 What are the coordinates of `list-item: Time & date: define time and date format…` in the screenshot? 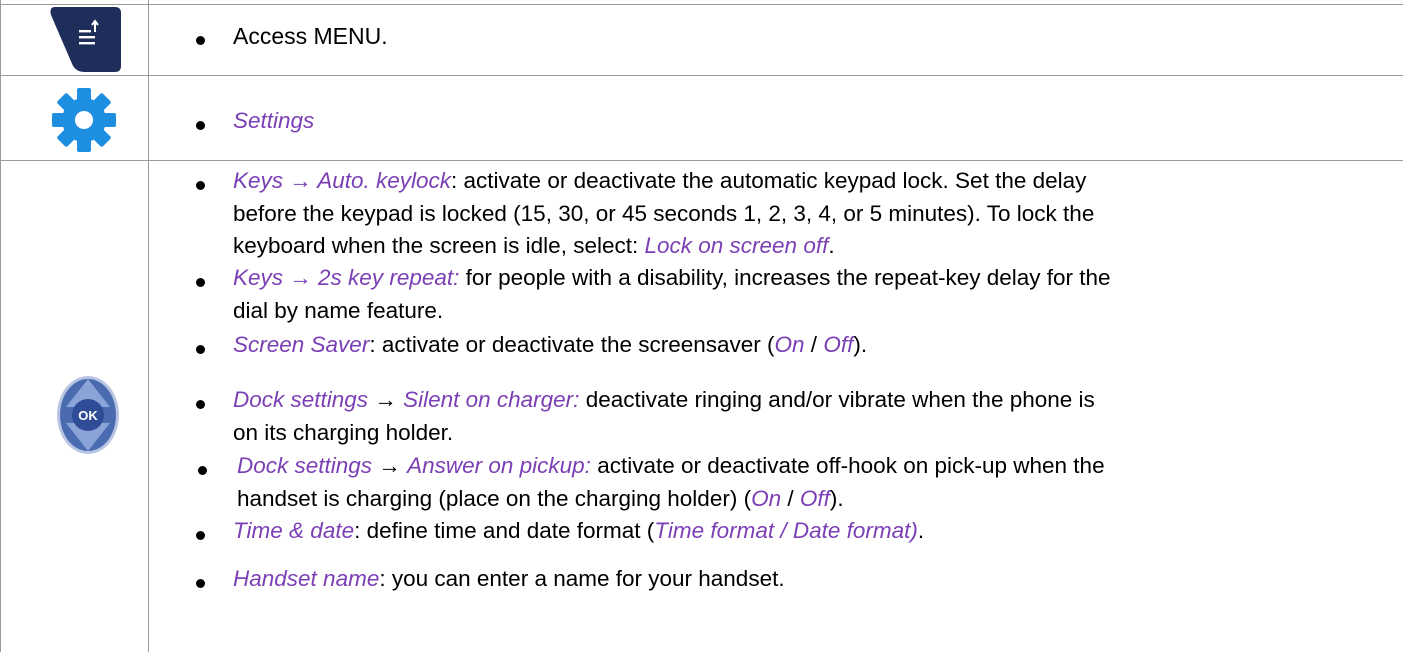 It's located at (579, 530).